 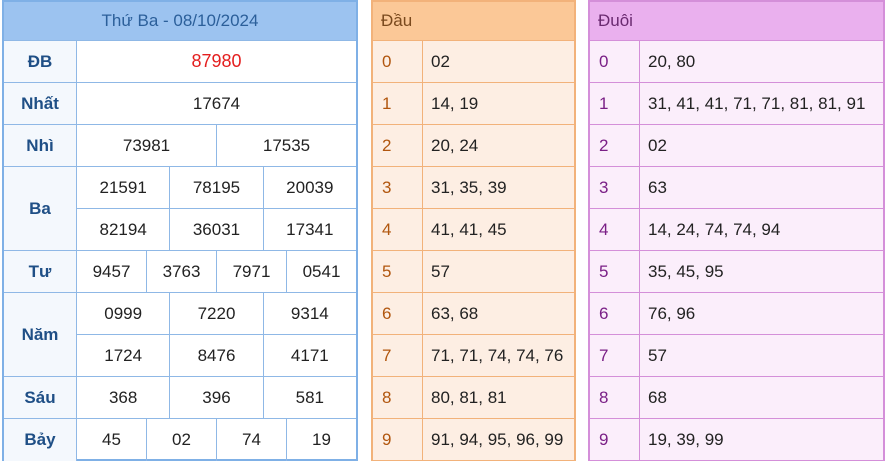 I want to click on prize-label: Năm, so click(x=40, y=334).